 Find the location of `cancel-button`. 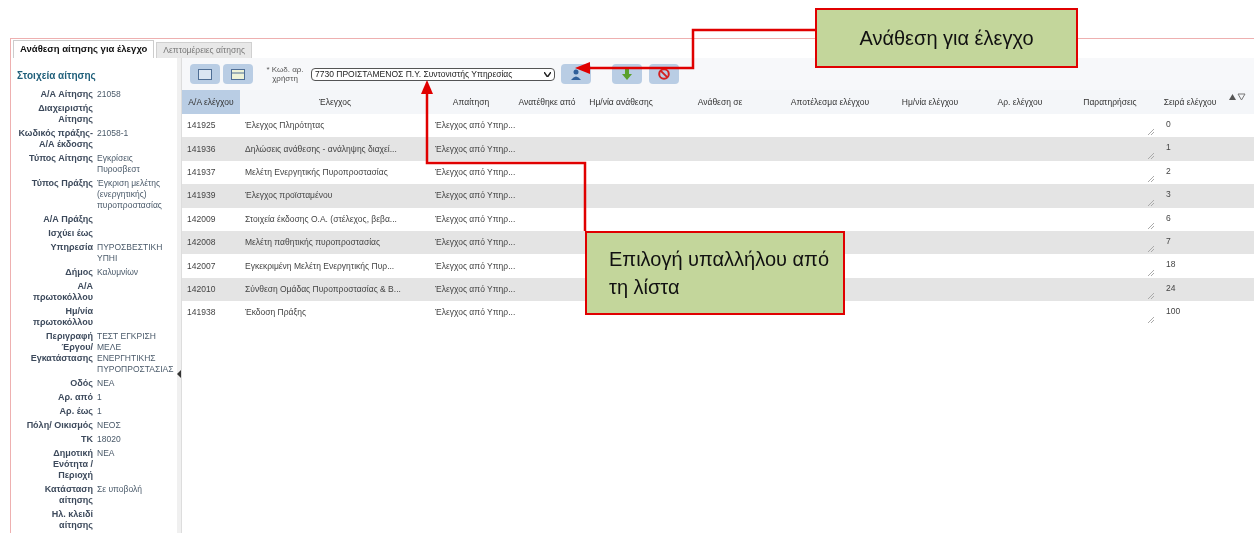

cancel-button is located at coordinates (664, 74).